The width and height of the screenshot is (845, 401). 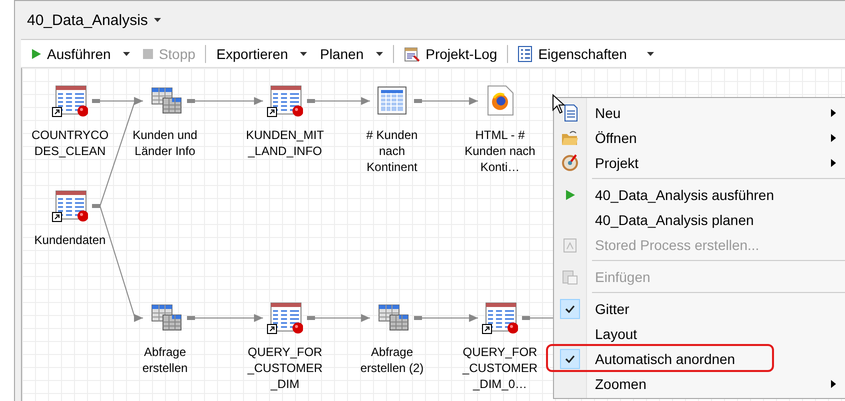 I want to click on menu-item: Gitter, so click(x=699, y=308).